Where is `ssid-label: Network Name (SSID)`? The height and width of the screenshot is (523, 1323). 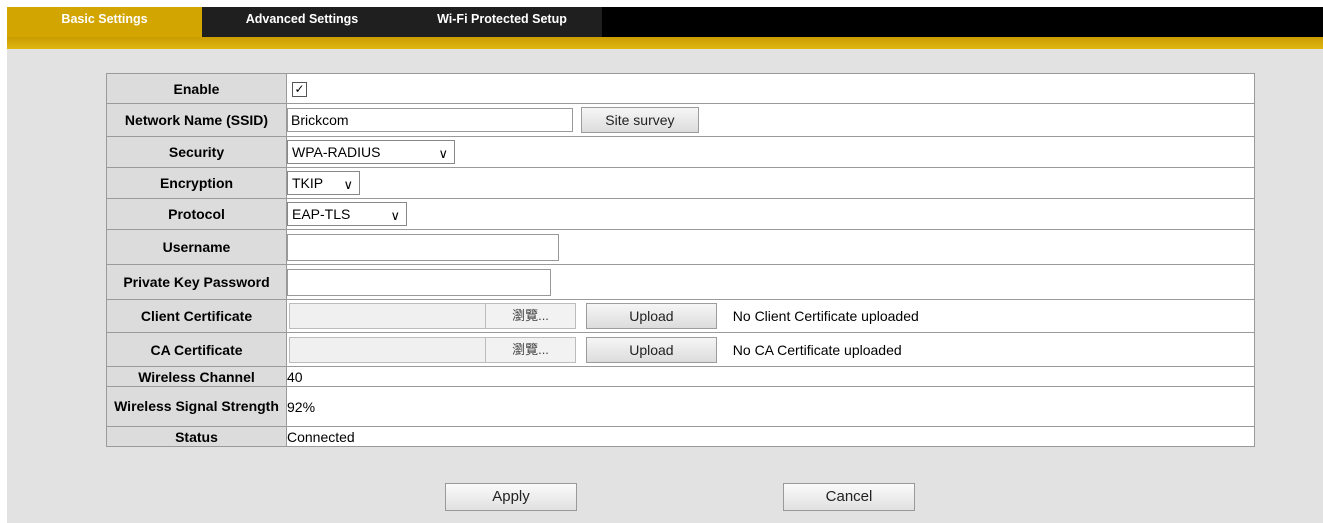 ssid-label: Network Name (SSID) is located at coordinates (196, 120).